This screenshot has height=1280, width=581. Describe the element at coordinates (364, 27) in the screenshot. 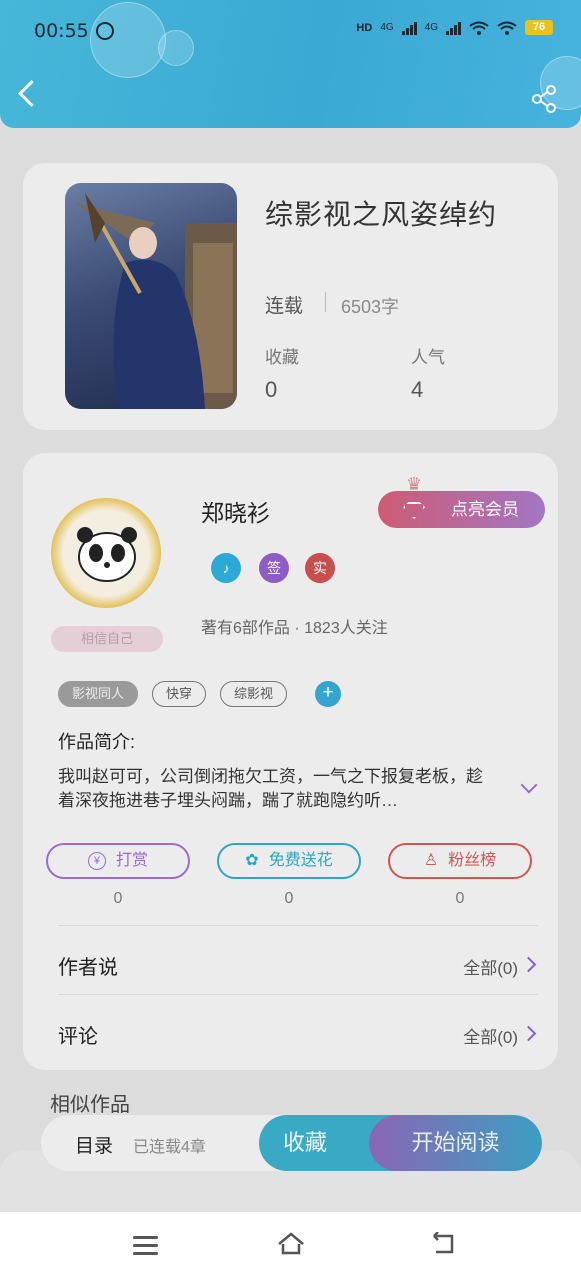

I see `hd-icon: HD` at that location.